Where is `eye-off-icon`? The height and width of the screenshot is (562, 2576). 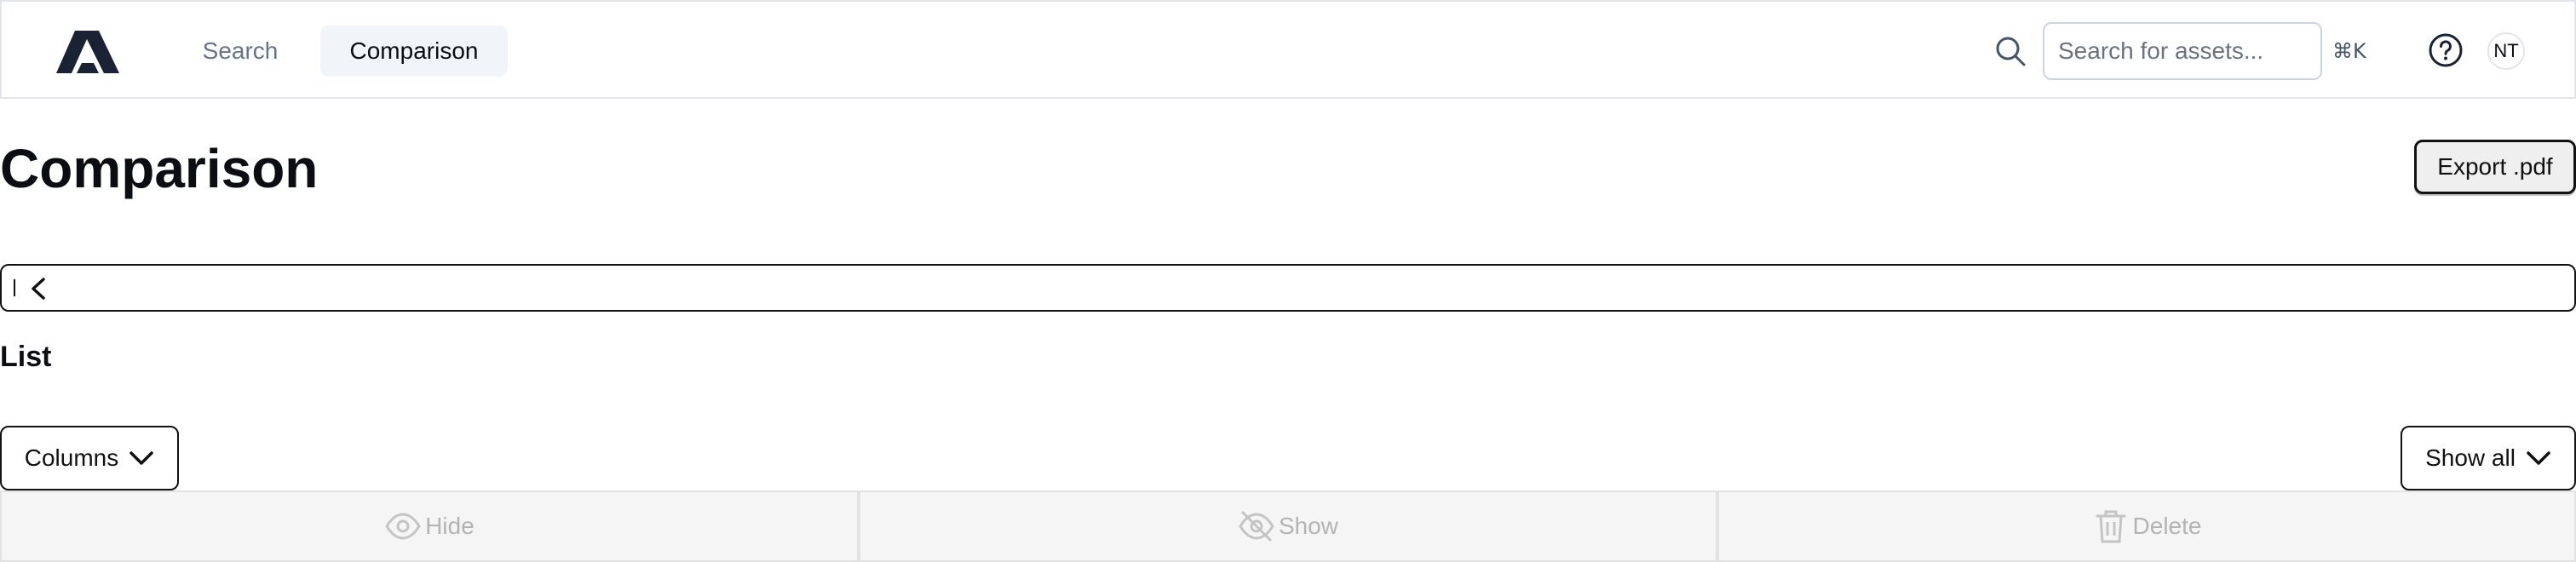
eye-off-icon is located at coordinates (1257, 526).